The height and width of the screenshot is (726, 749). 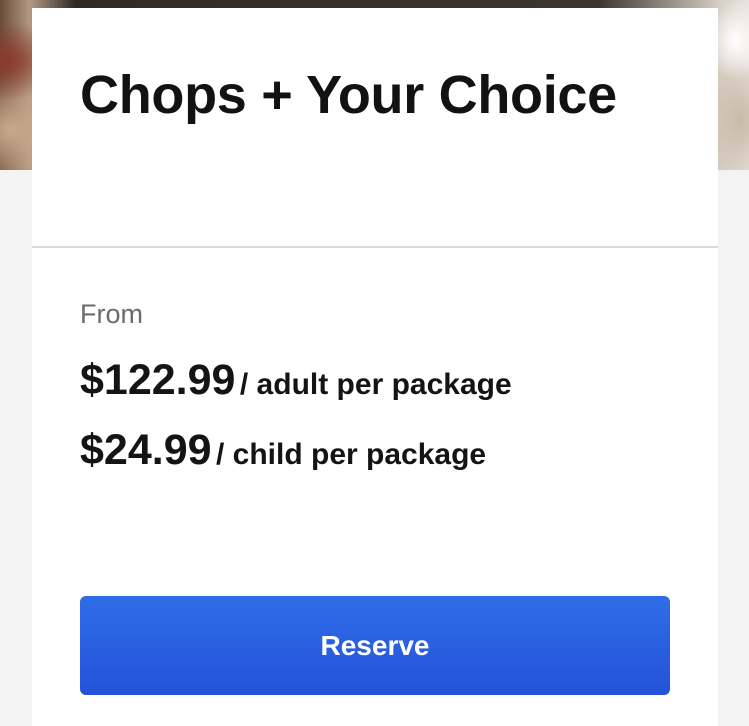 I want to click on child-price-amount: $24.99, so click(x=146, y=450).